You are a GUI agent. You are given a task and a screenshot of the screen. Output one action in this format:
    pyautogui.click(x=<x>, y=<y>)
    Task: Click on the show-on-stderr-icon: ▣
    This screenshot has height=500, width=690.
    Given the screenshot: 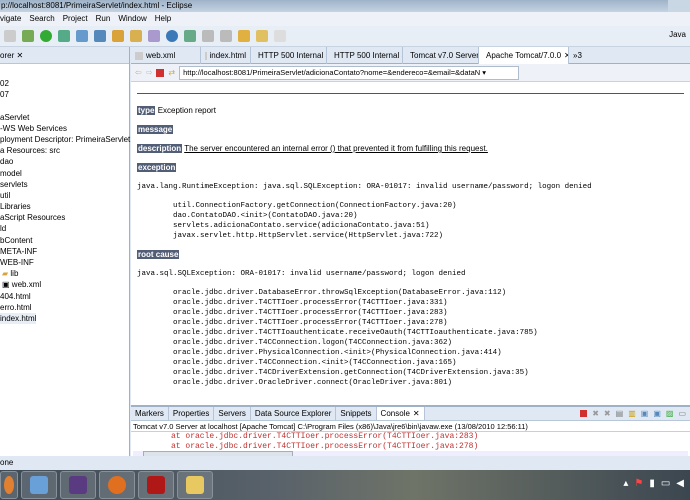 What is the action you would take?
    pyautogui.click(x=657, y=413)
    